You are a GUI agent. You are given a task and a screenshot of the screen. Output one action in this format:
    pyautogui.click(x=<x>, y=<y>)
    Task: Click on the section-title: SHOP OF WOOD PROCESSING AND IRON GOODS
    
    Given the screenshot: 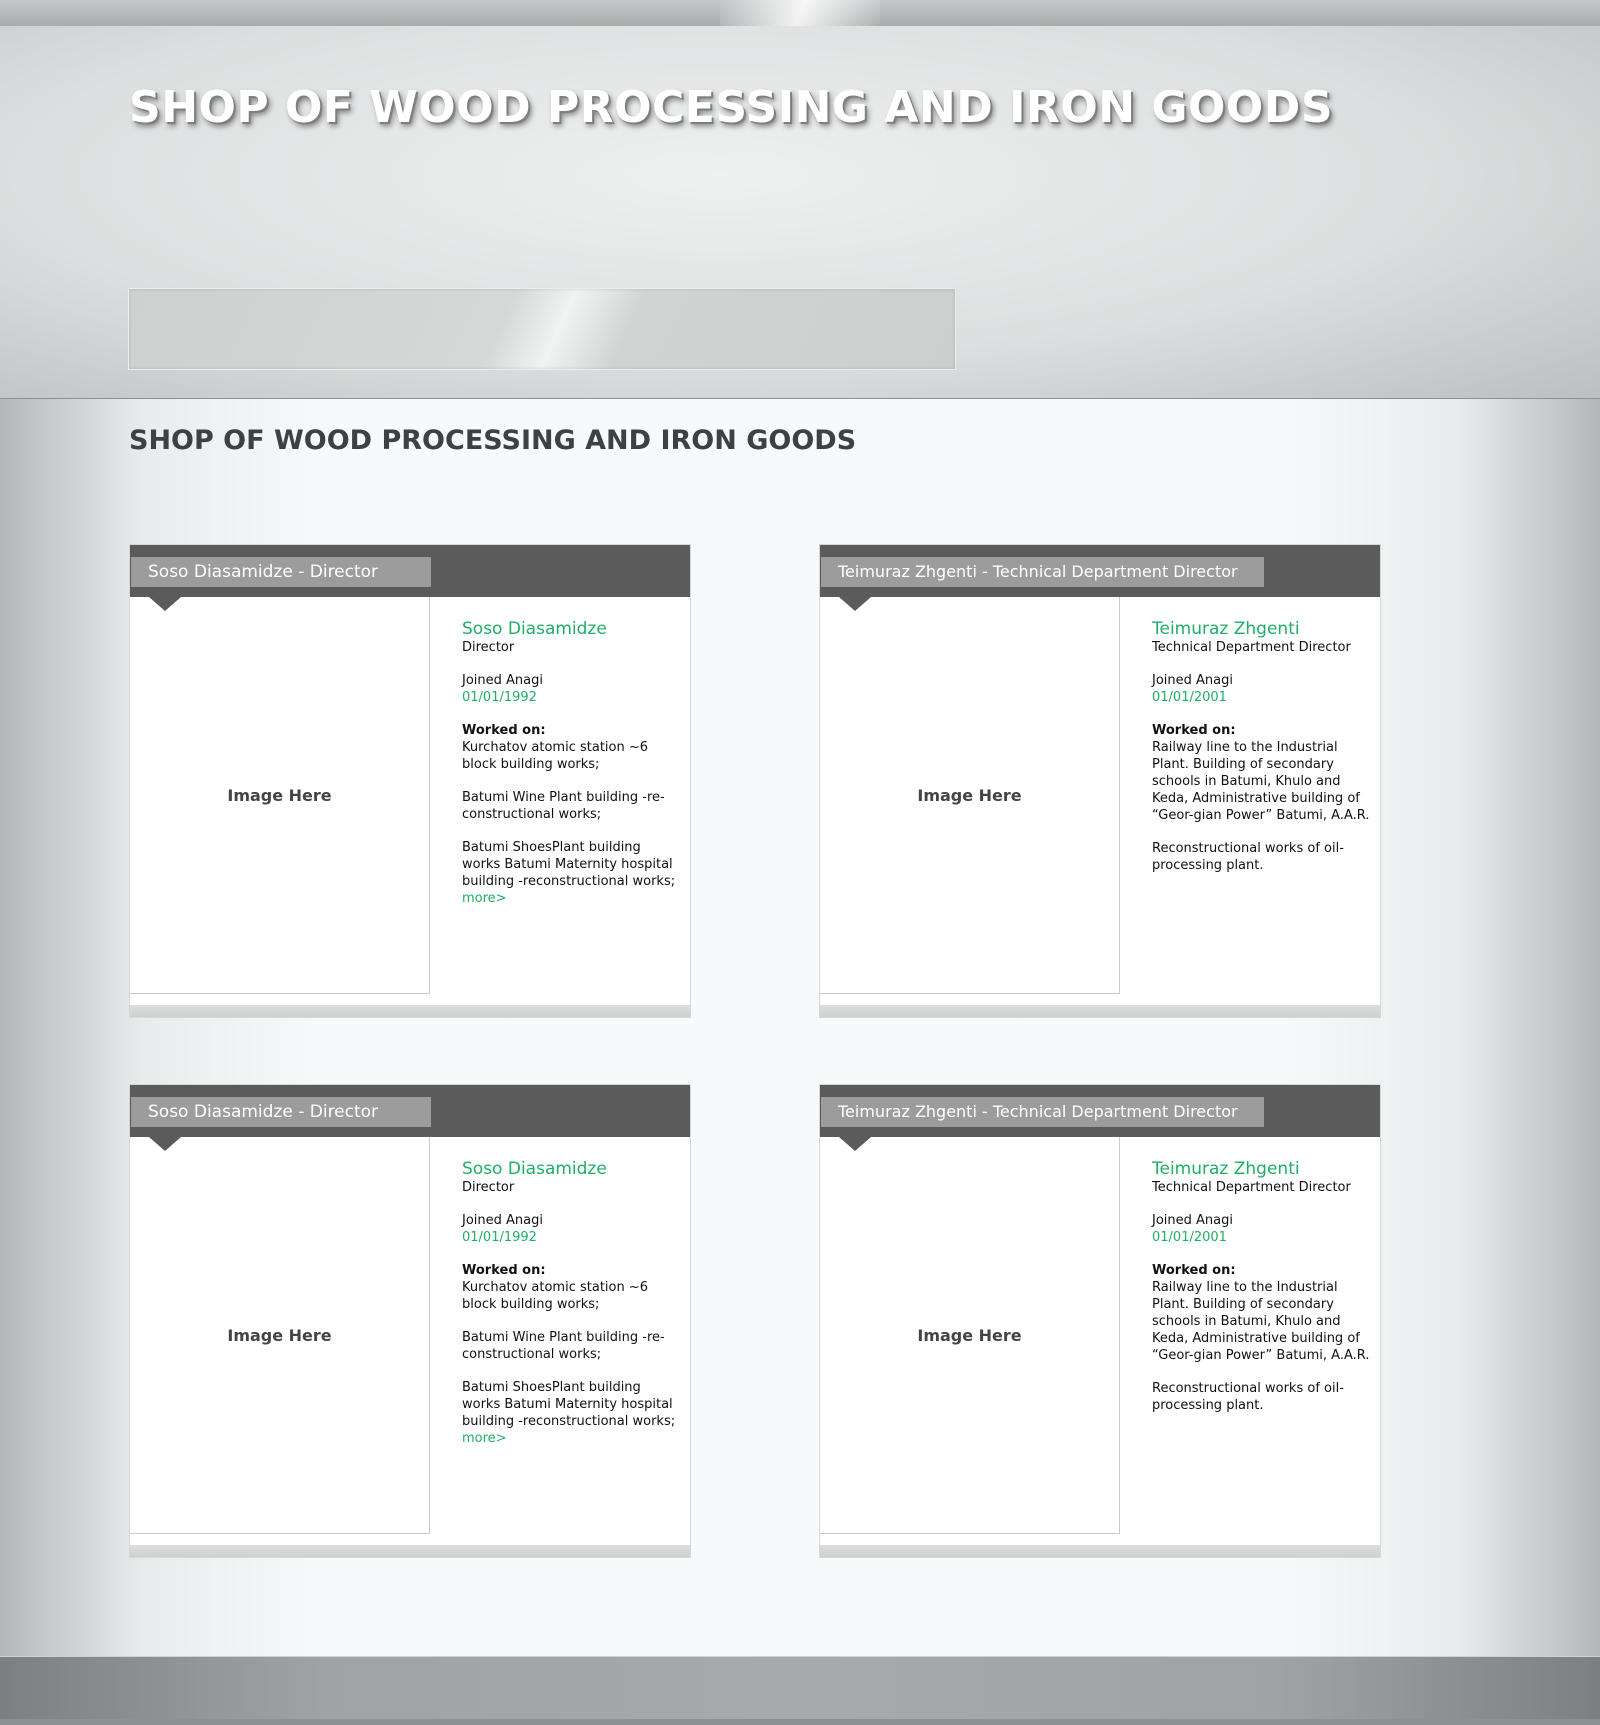 What is the action you would take?
    pyautogui.click(x=493, y=440)
    